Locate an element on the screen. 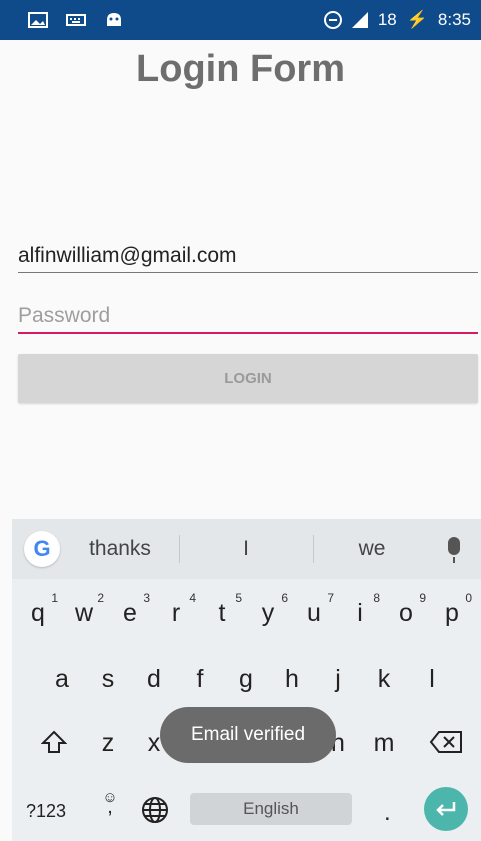  shift-icon is located at coordinates (54, 741).